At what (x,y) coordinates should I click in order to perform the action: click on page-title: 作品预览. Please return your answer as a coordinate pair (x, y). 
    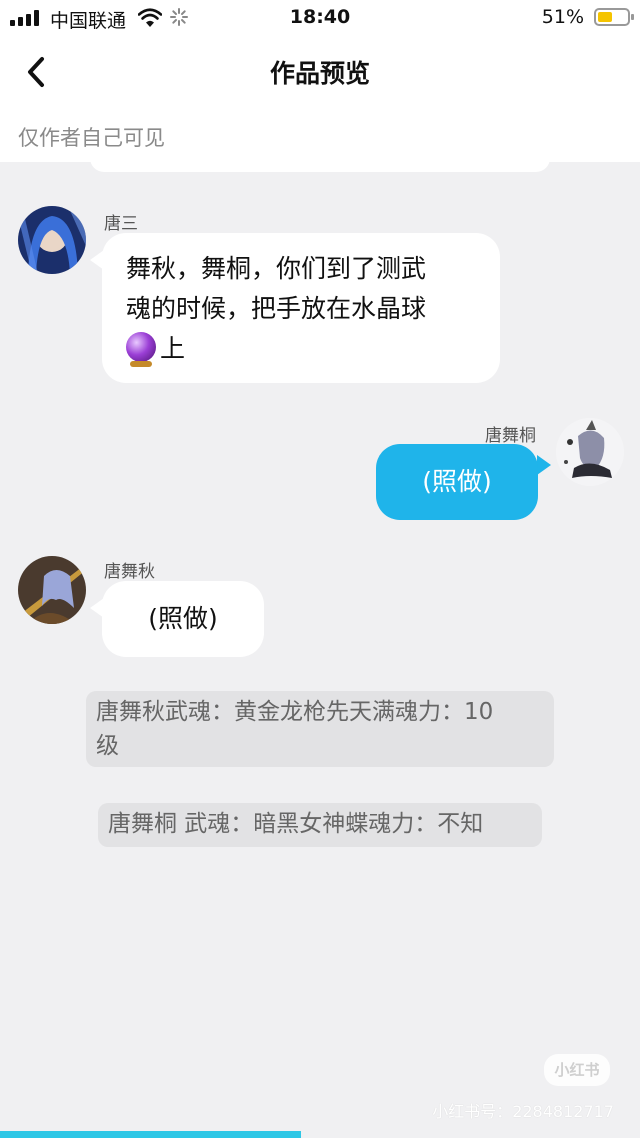
    Looking at the image, I should click on (319, 73).